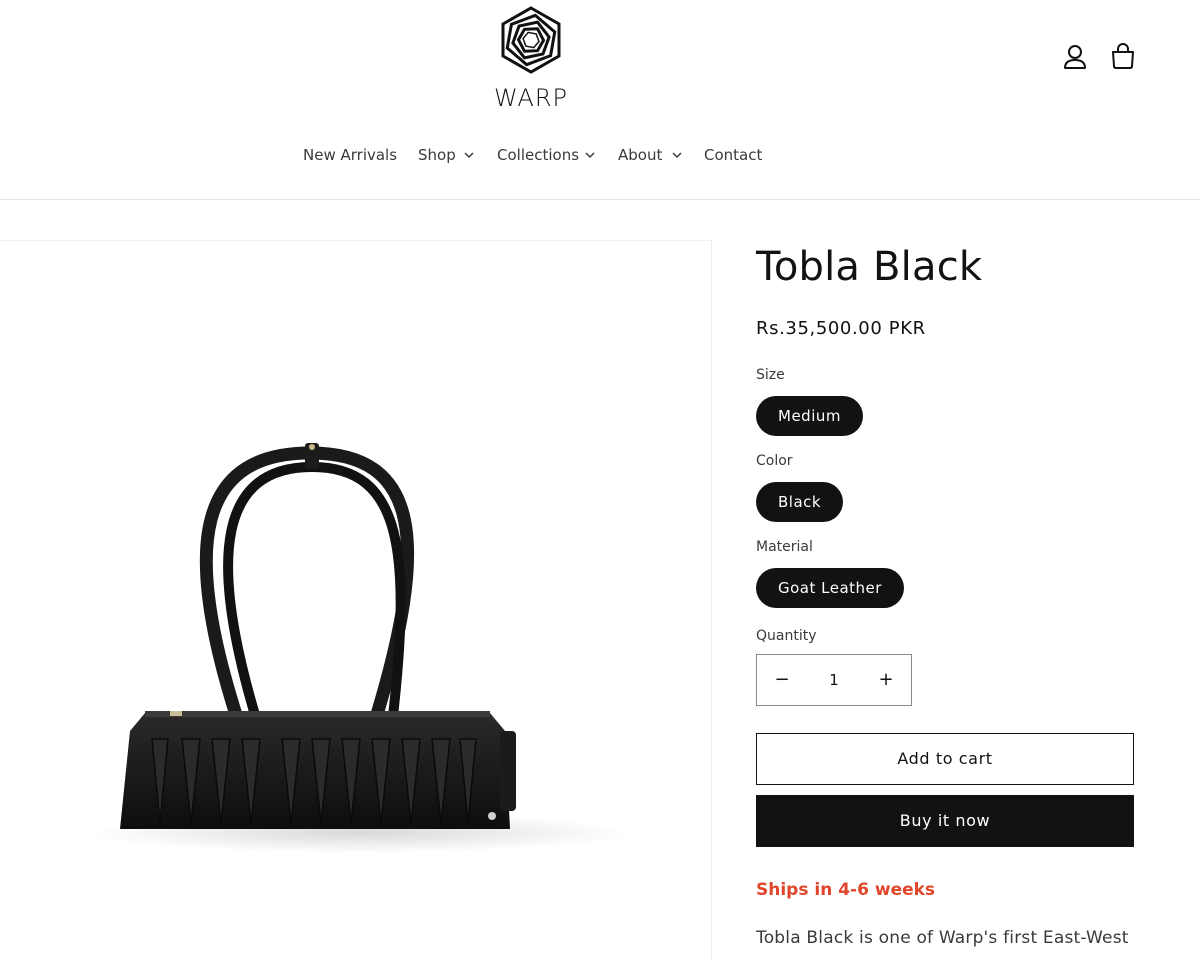  I want to click on shipping-notice: Ships in 4-6 weeks, so click(846, 890).